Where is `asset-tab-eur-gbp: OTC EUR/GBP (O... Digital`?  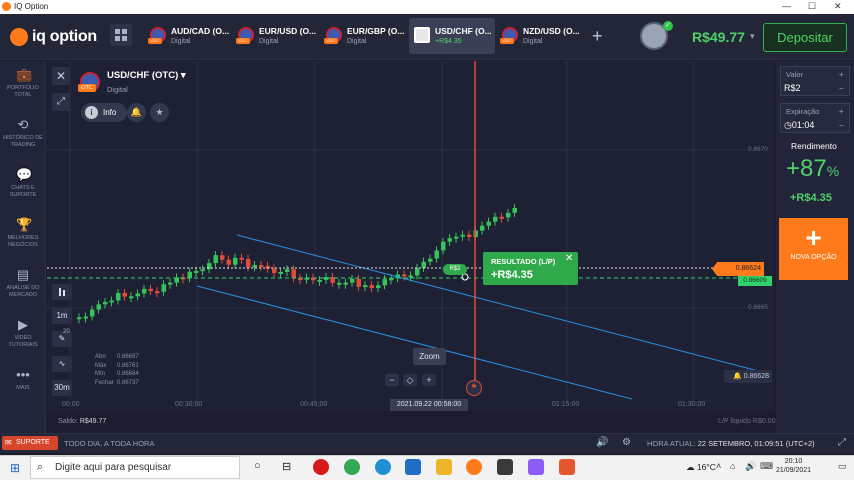
asset-tab-eur-gbp: OTC EUR/GBP (O... Digital is located at coordinates (364, 36).